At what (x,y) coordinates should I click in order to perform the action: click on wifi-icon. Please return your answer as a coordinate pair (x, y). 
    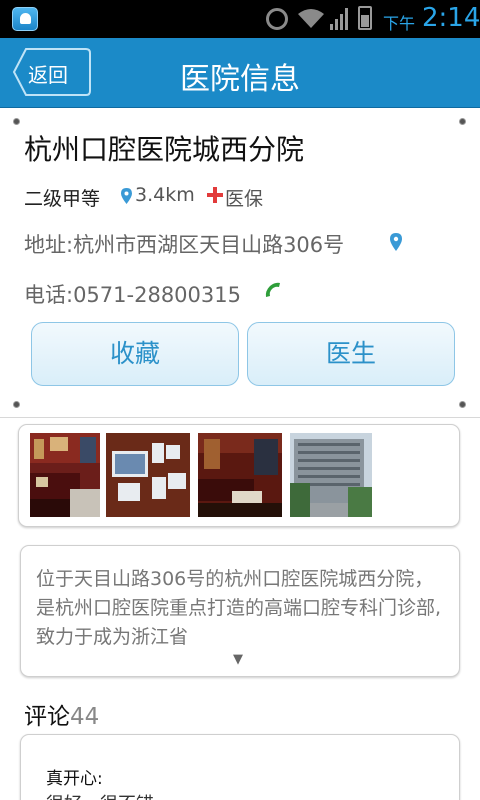
    Looking at the image, I should click on (311, 18).